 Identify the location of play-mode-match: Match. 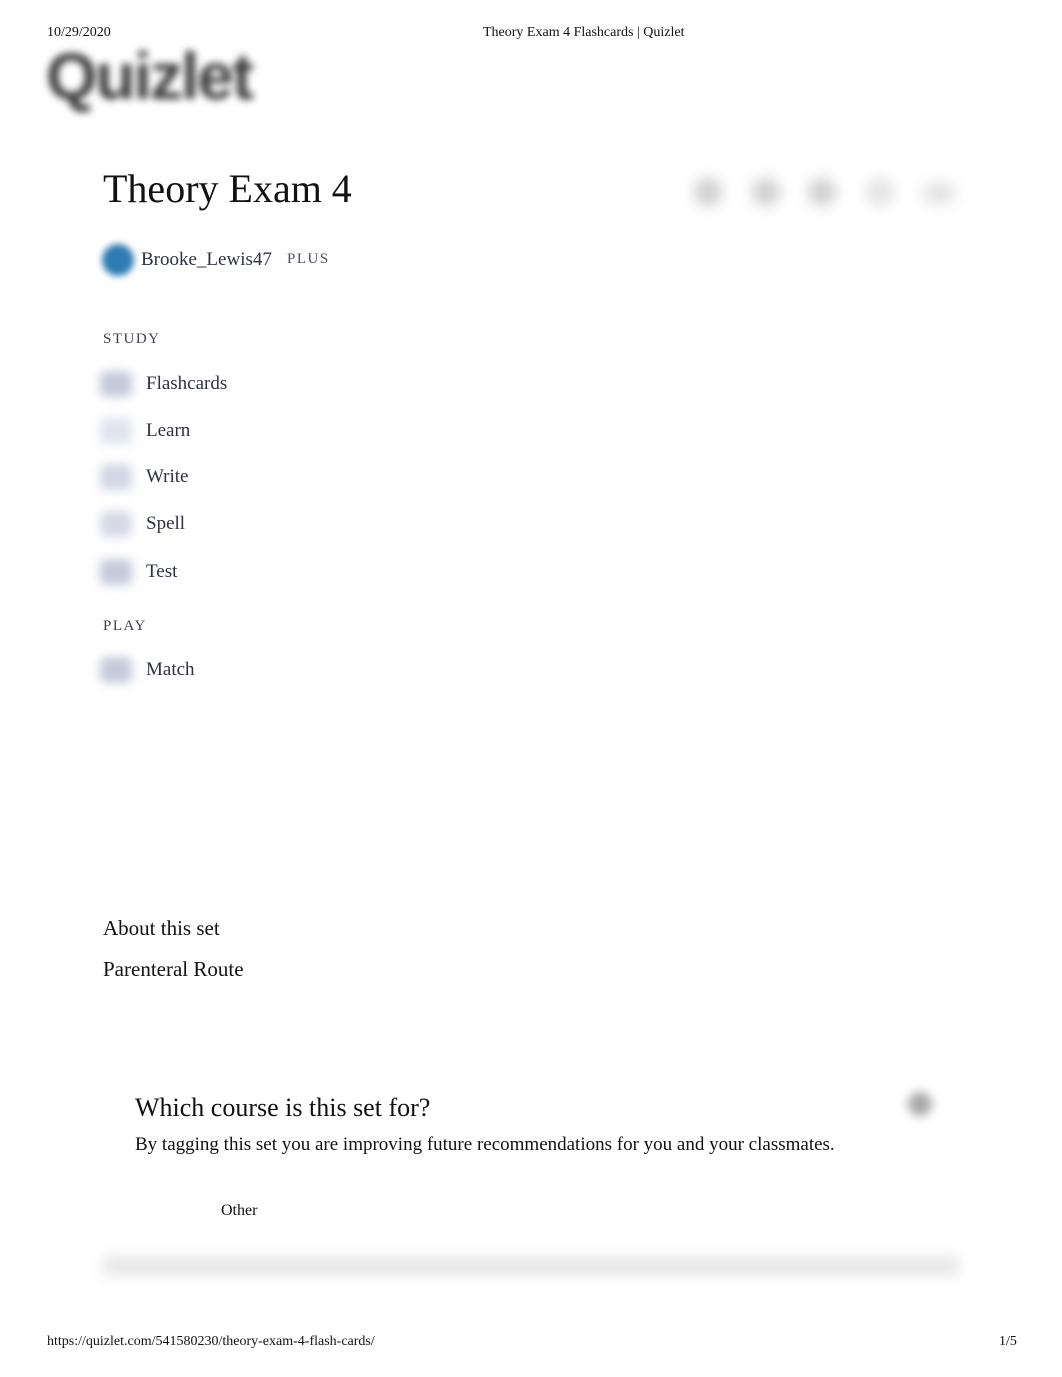
(147, 670).